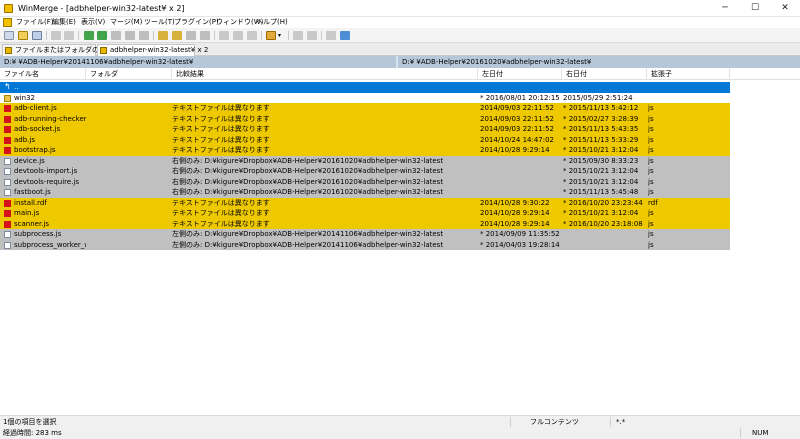 Image resolution: width=800 pixels, height=439 pixels. Describe the element at coordinates (50, 118) in the screenshot. I see `cell-filename: adb-running-checker.js` at that location.